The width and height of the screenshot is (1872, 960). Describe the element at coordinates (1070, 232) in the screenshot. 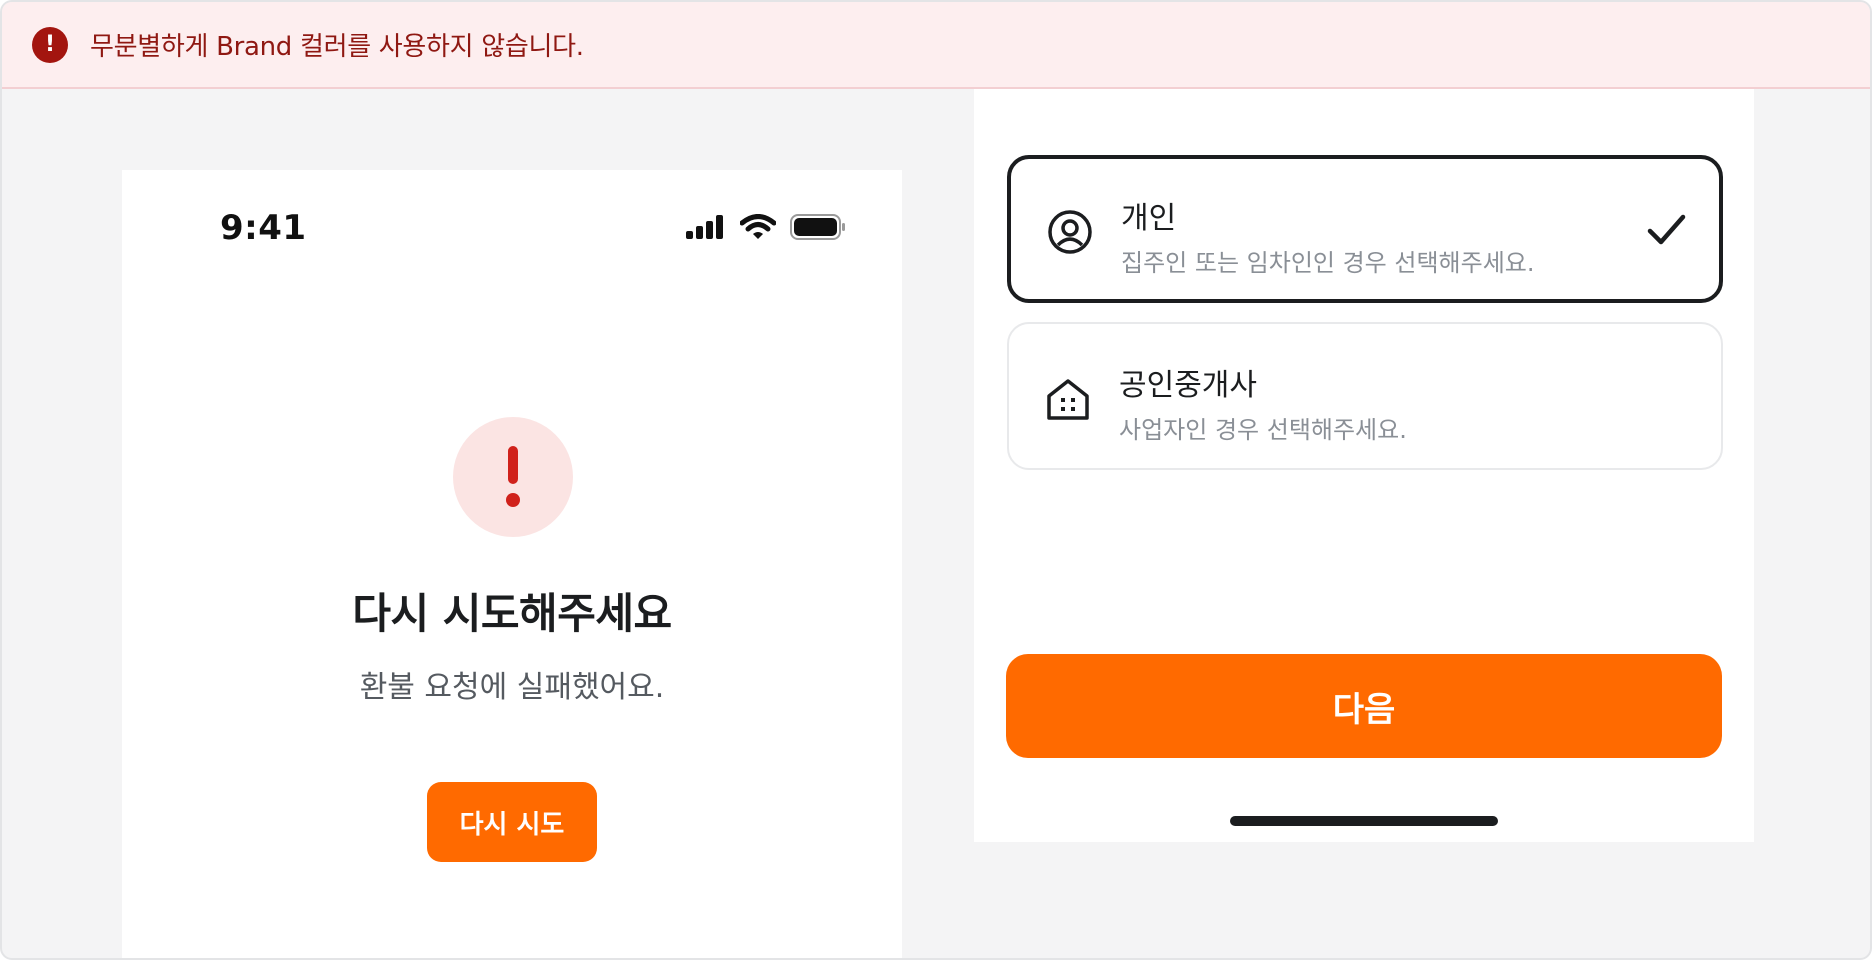

I see `user-circle-icon` at that location.